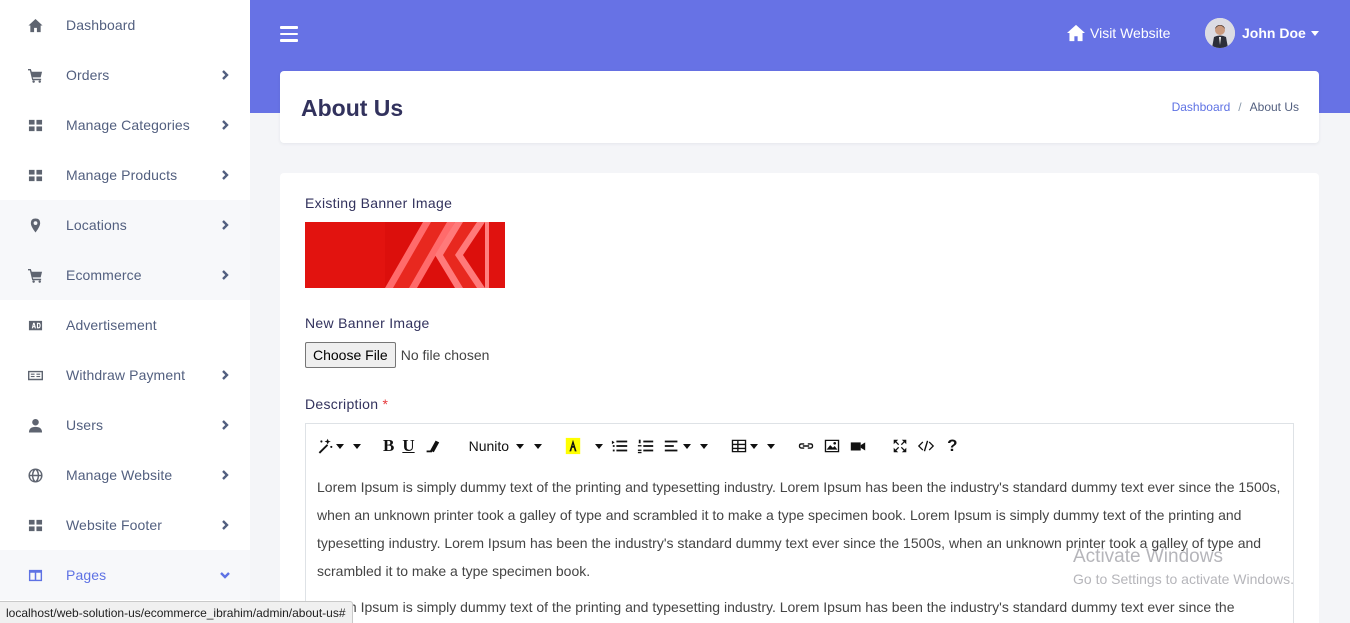  Describe the element at coordinates (35, 475) in the screenshot. I see `globe-icon` at that location.